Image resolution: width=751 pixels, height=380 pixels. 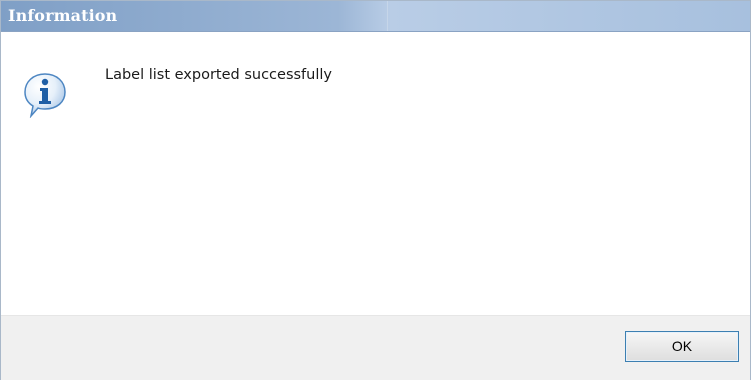 I want to click on dialog-title: Information, so click(x=63, y=15).